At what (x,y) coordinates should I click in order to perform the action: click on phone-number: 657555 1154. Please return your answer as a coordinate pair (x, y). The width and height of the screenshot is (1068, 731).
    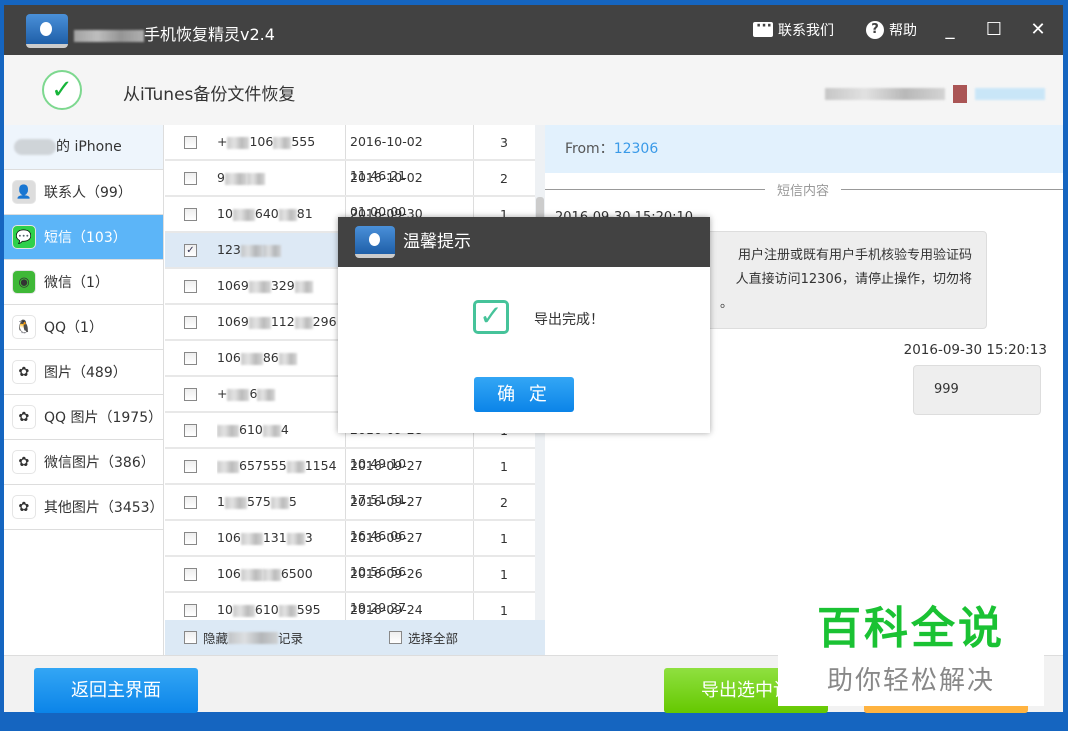
    Looking at the image, I should click on (281, 466).